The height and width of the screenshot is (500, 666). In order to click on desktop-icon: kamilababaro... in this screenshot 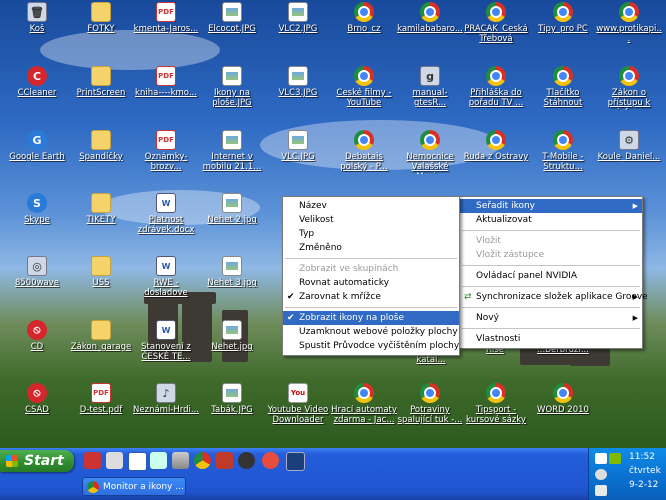, I will do `click(430, 29)`.